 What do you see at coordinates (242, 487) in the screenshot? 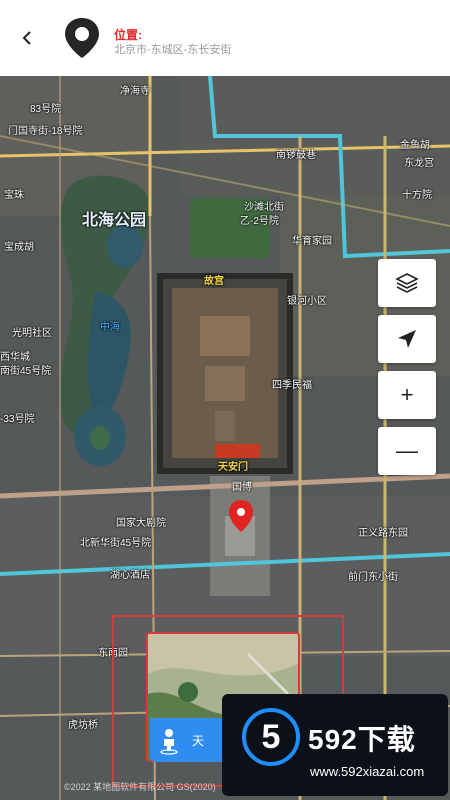
I see `map-label: 国博` at bounding box center [242, 487].